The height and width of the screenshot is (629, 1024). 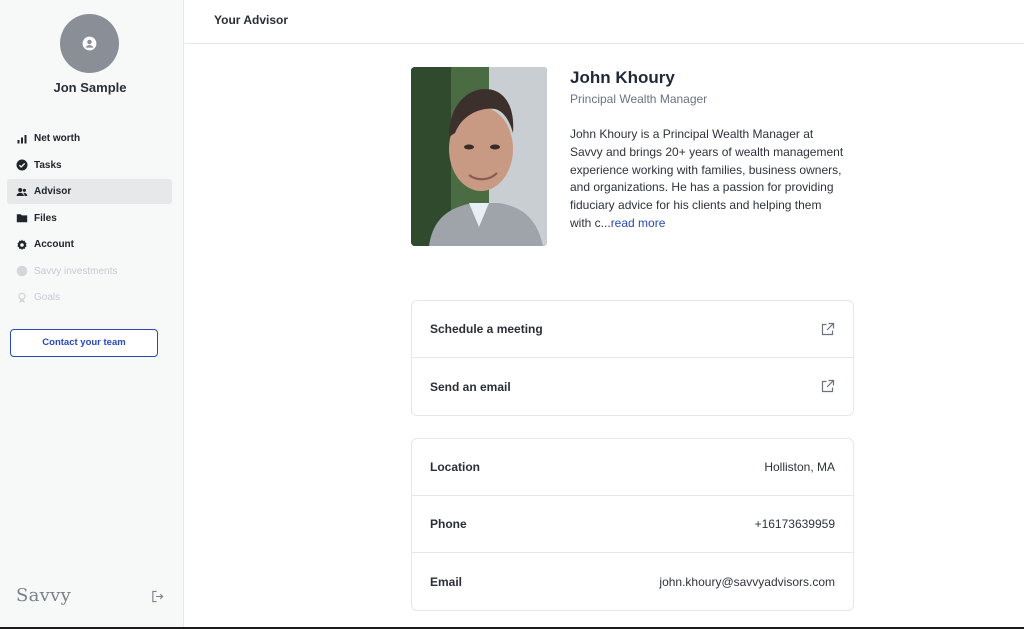 What do you see at coordinates (638, 223) in the screenshot?
I see `read-more-link: read more` at bounding box center [638, 223].